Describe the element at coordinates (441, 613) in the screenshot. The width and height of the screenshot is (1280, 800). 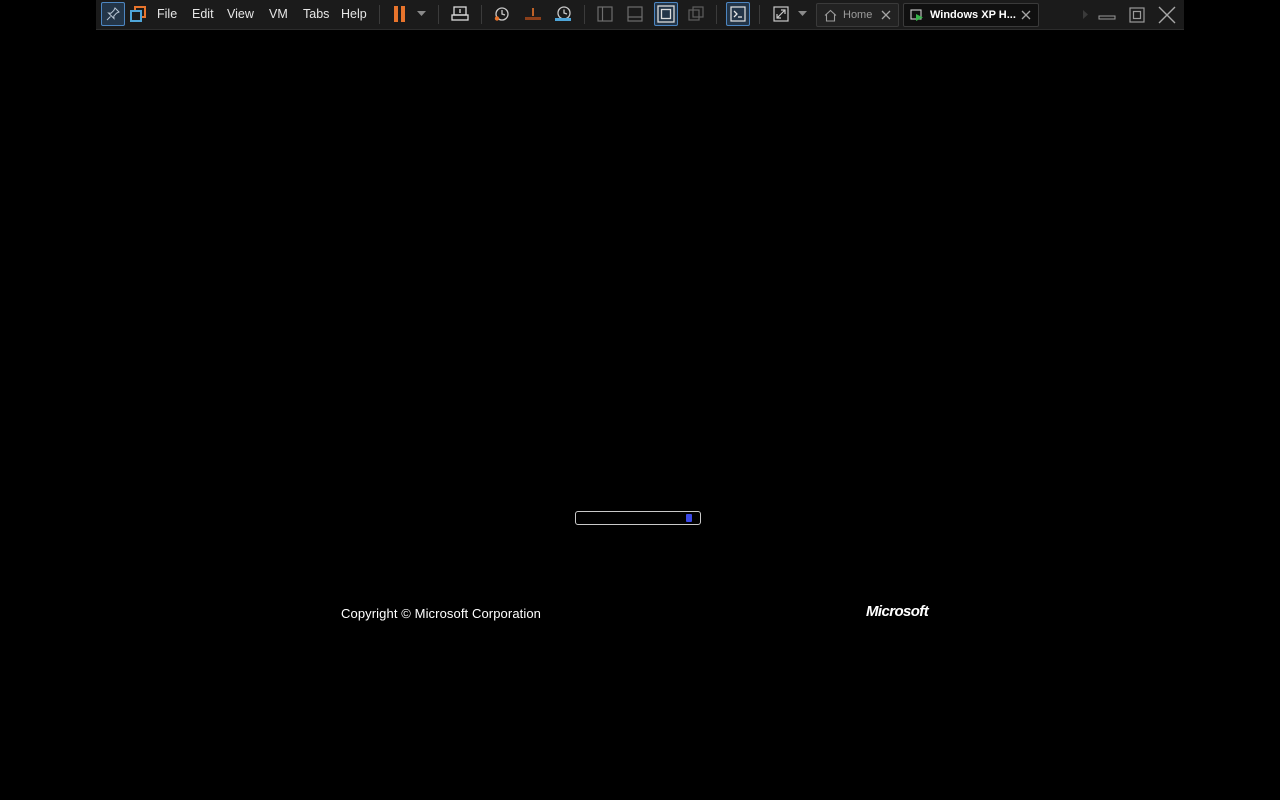
I see `copyright-text: Copyright © Microsoft Corporation` at that location.